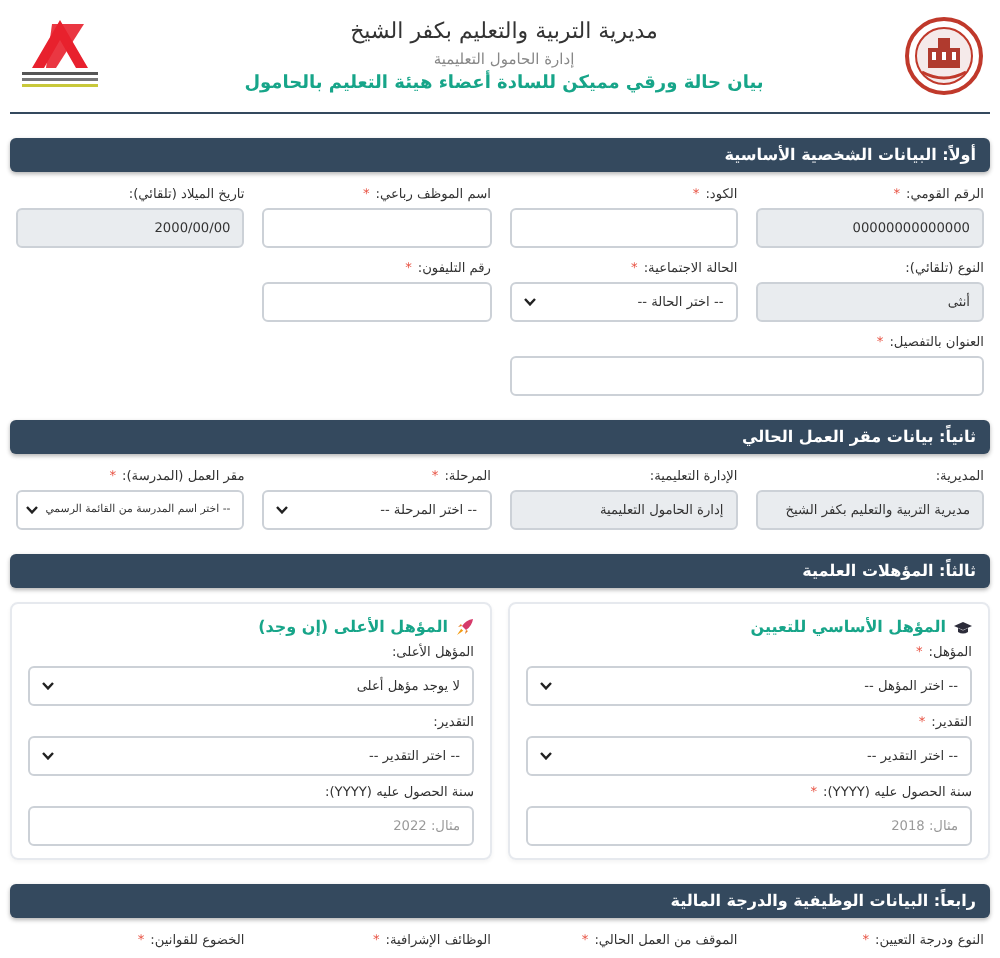 Image resolution: width=1000 pixels, height=958 pixels. I want to click on section-title: ثالثاً: المؤهلات العلمية, so click(500, 571).